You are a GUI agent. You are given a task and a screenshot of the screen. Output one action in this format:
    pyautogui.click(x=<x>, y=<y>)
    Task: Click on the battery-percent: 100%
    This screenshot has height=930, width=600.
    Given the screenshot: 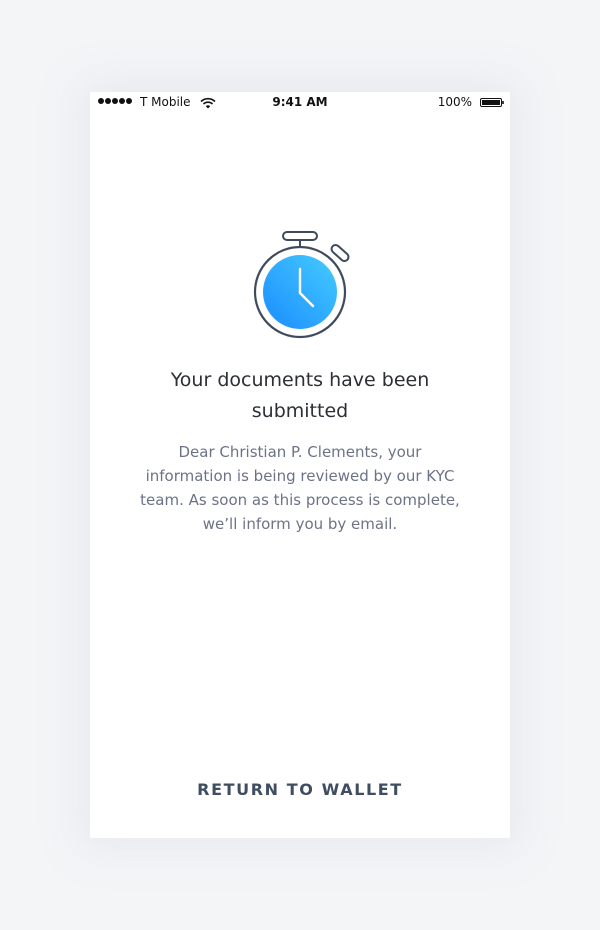 What is the action you would take?
    pyautogui.click(x=454, y=102)
    